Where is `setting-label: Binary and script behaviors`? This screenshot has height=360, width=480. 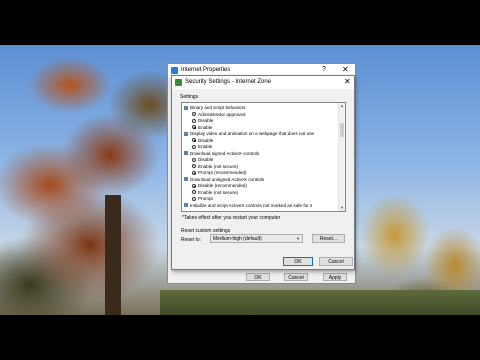 setting-label: Binary and script behaviors is located at coordinates (218, 107).